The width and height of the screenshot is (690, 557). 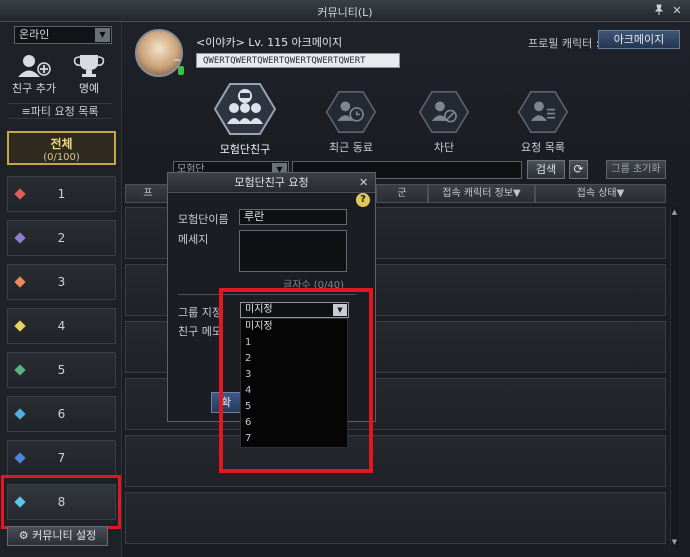 What do you see at coordinates (363, 200) in the screenshot?
I see `help-icon: ?` at bounding box center [363, 200].